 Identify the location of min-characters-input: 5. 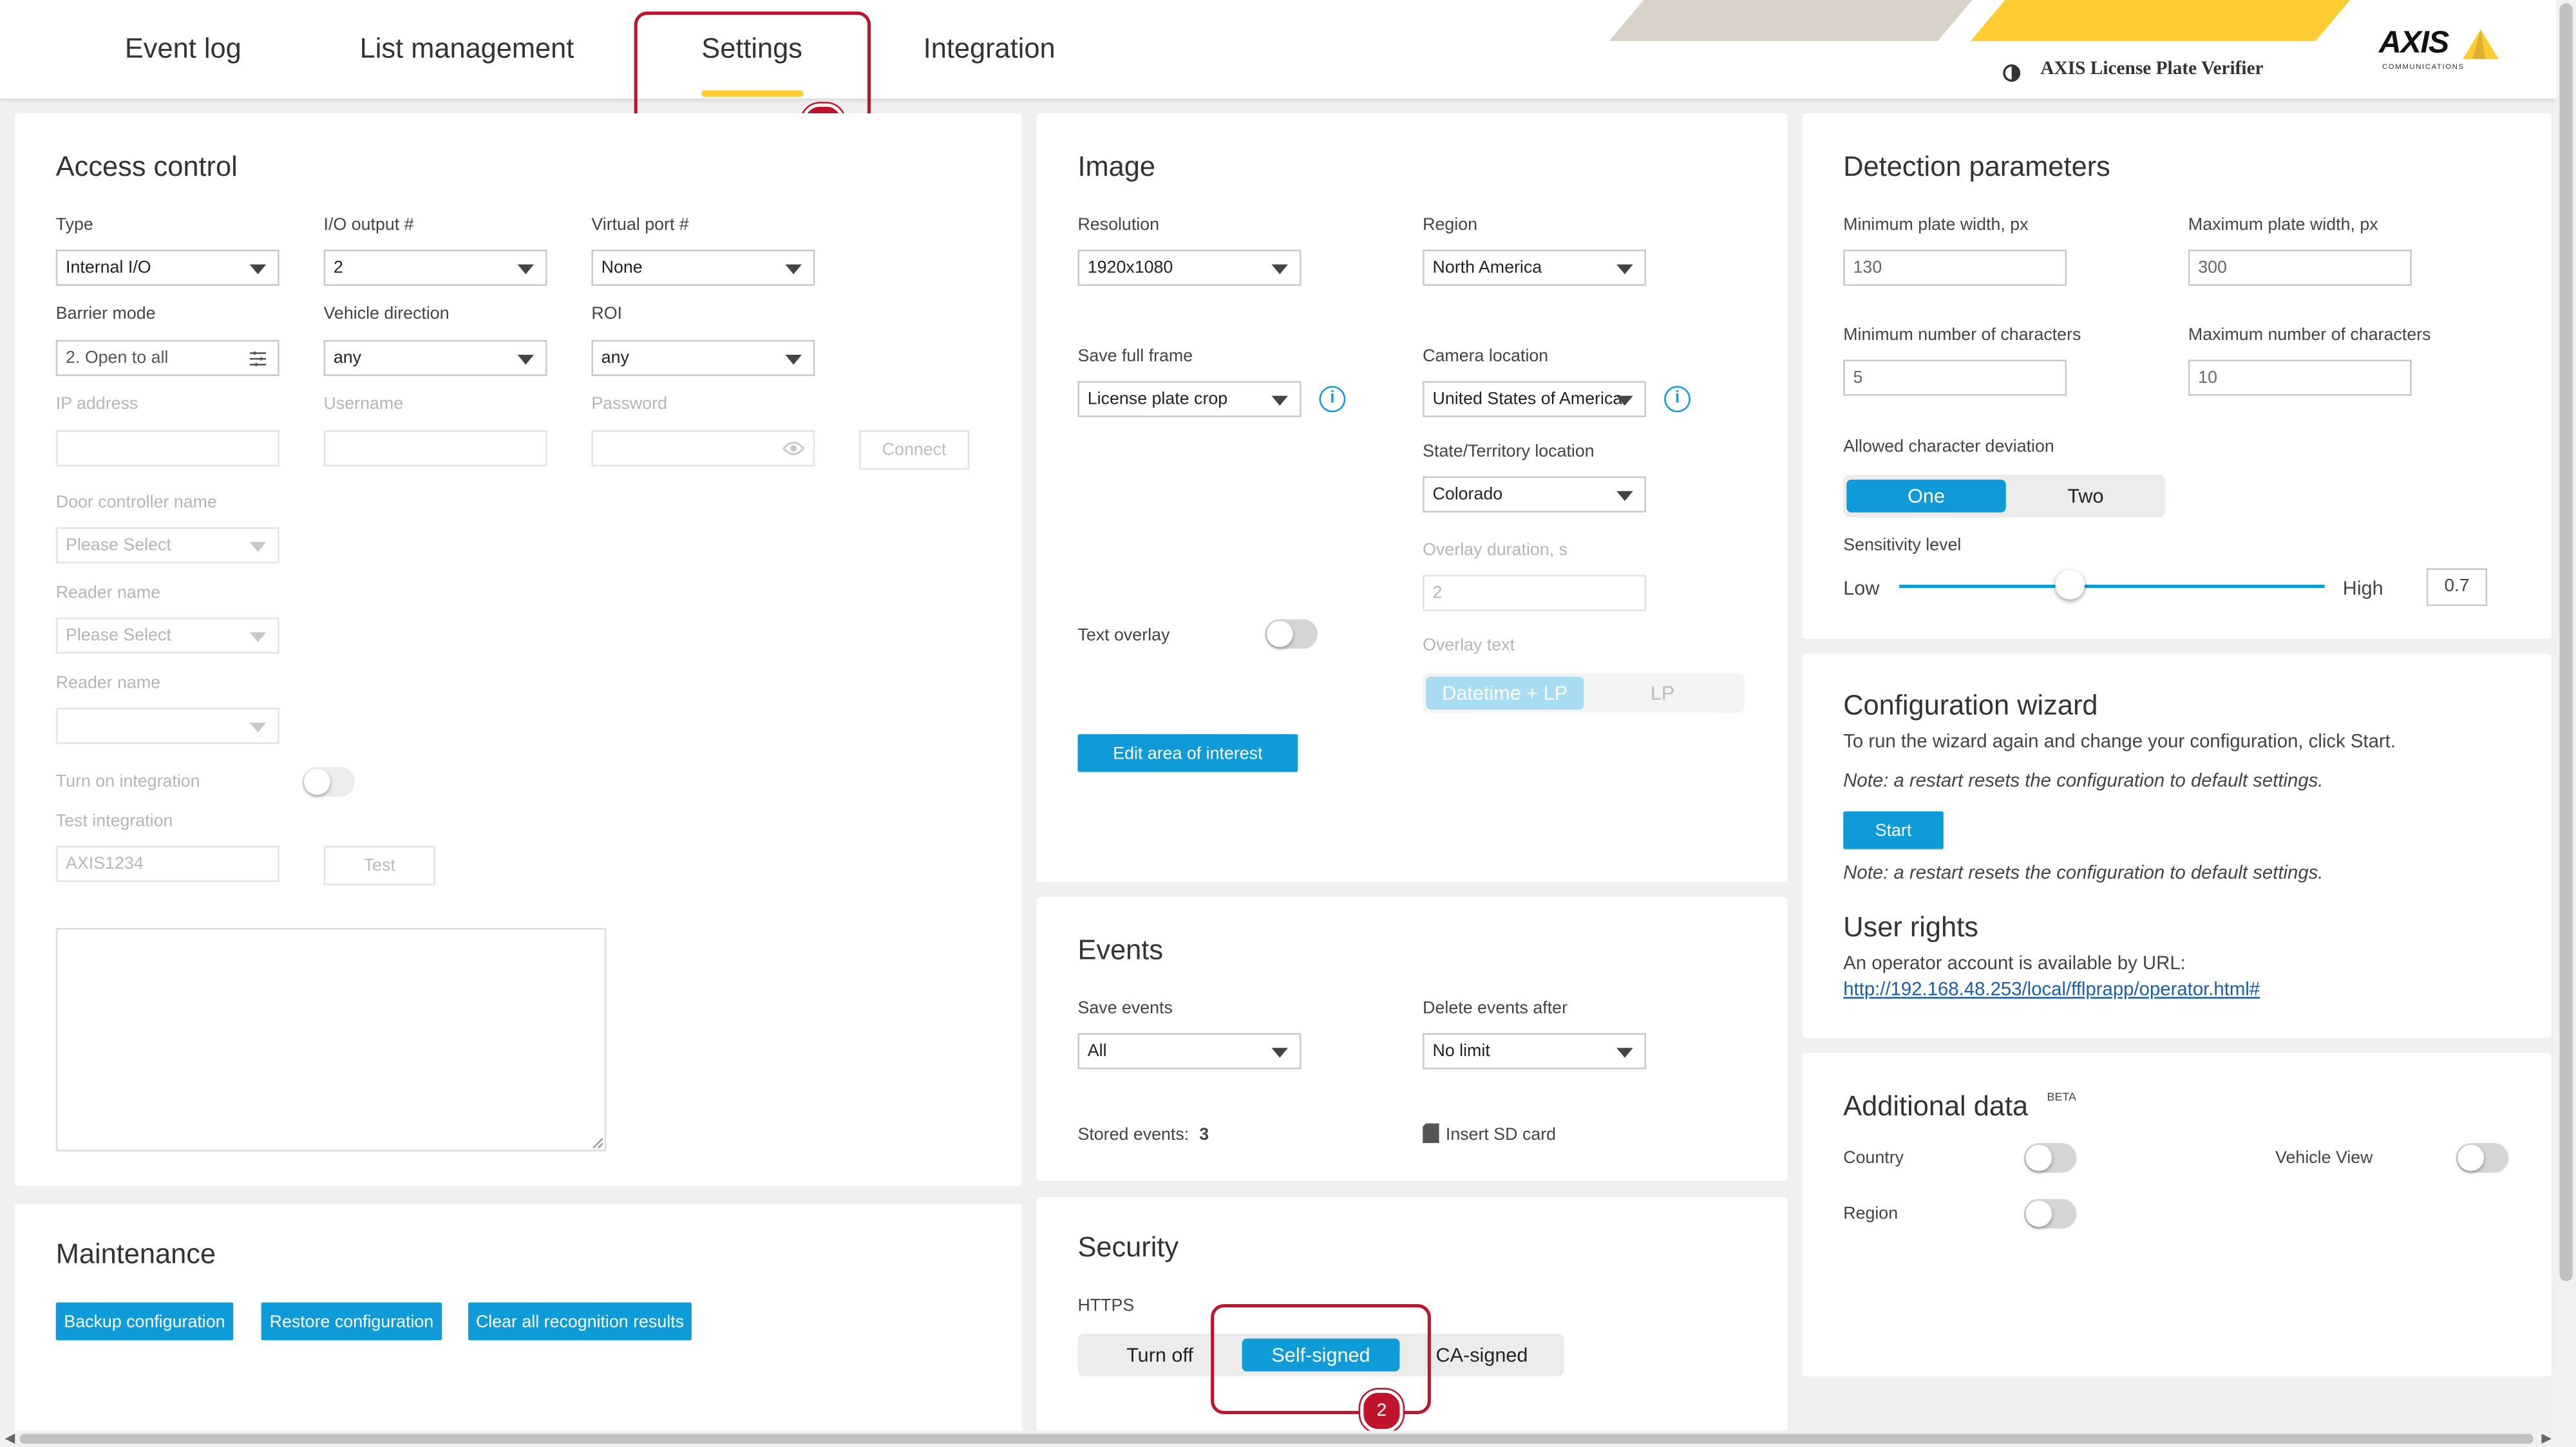
(1955, 377).